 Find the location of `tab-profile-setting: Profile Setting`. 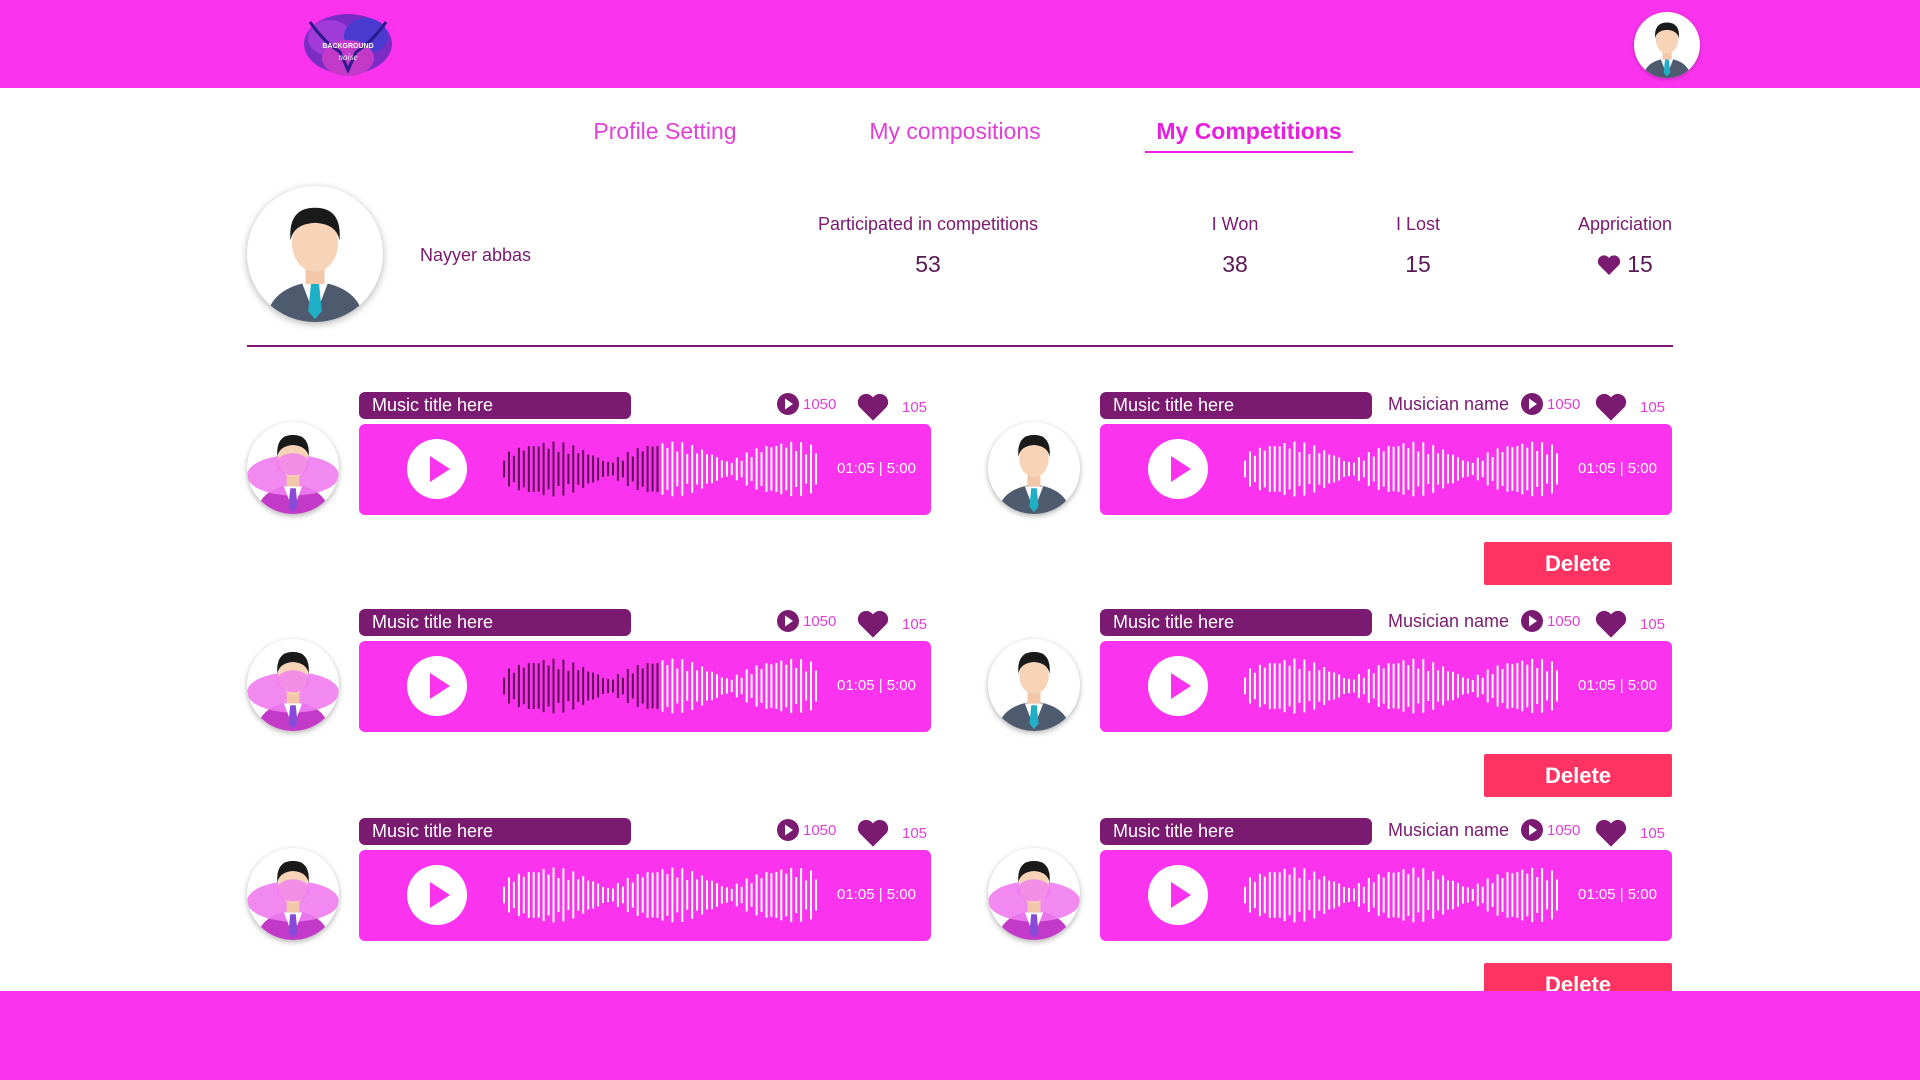

tab-profile-setting: Profile Setting is located at coordinates (665, 134).